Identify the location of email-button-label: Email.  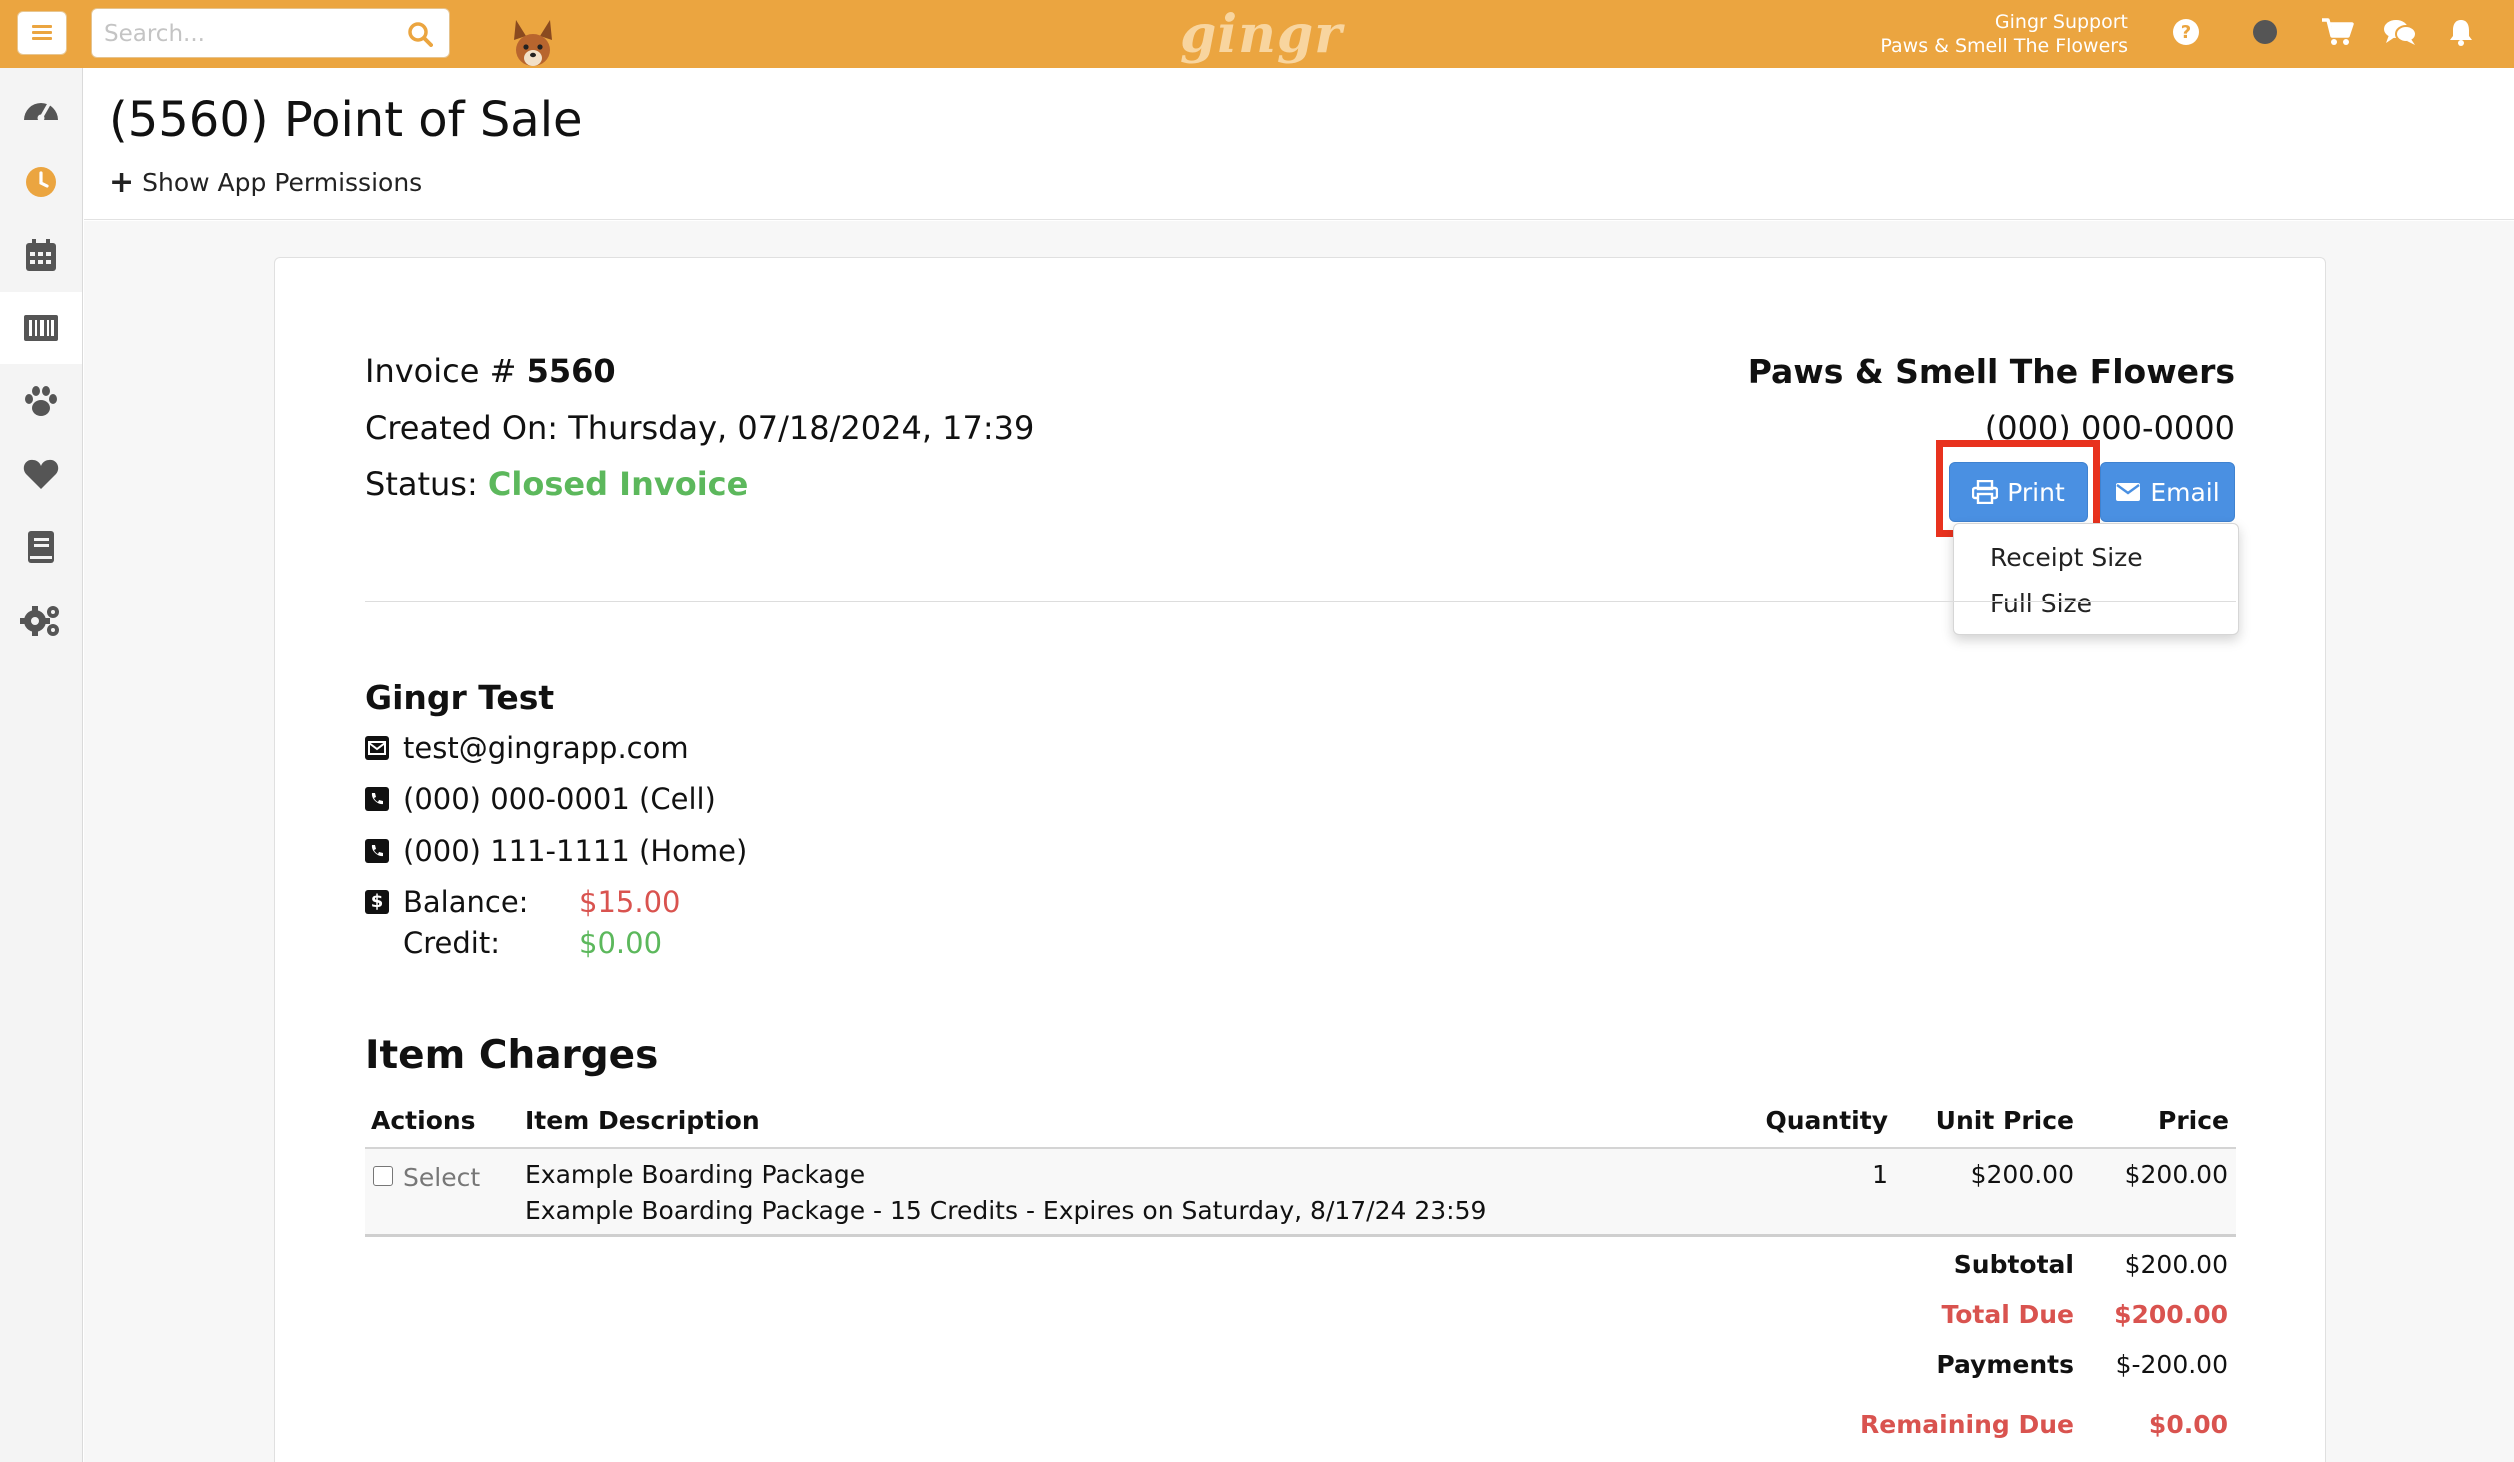
(2185, 492).